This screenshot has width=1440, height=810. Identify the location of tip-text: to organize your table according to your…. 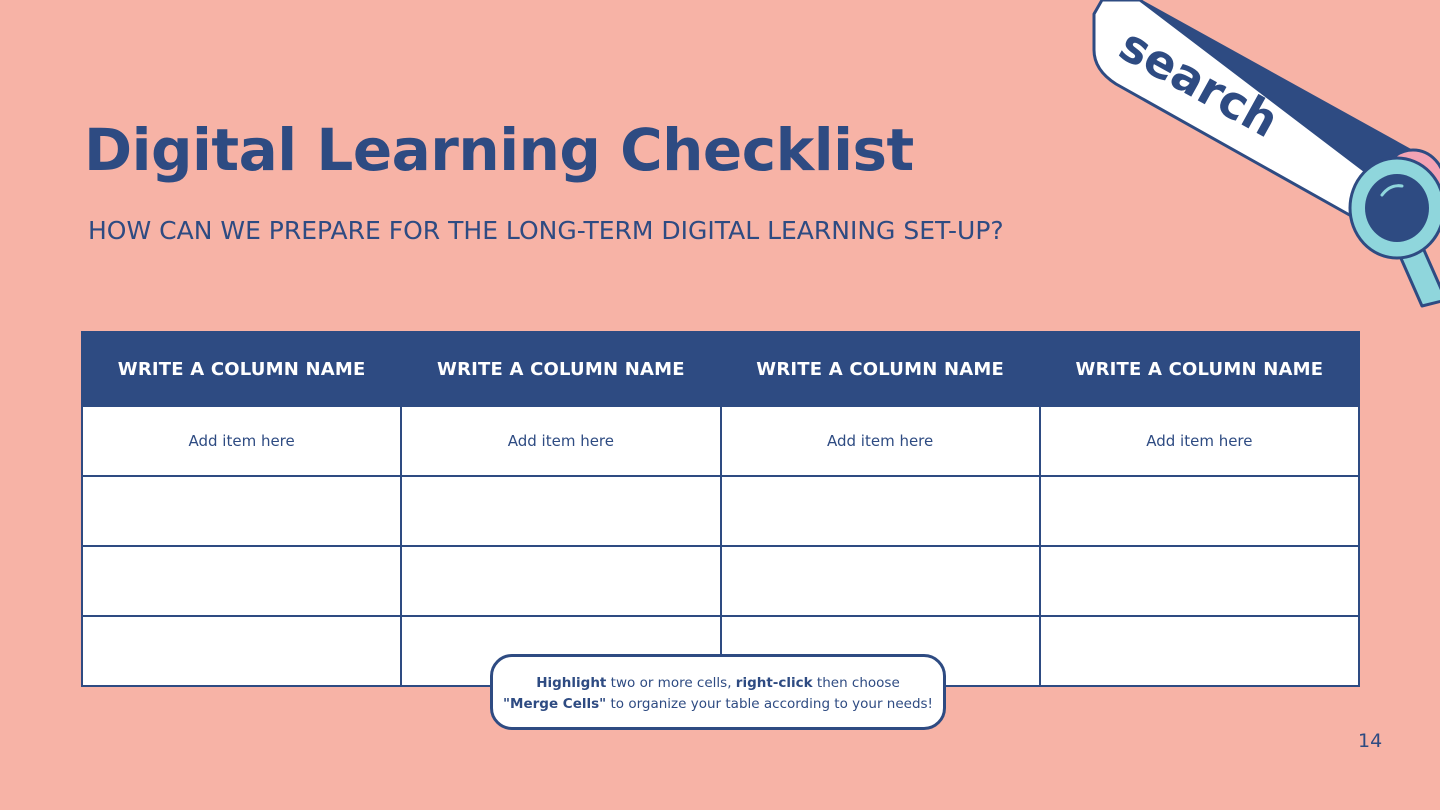
(769, 704).